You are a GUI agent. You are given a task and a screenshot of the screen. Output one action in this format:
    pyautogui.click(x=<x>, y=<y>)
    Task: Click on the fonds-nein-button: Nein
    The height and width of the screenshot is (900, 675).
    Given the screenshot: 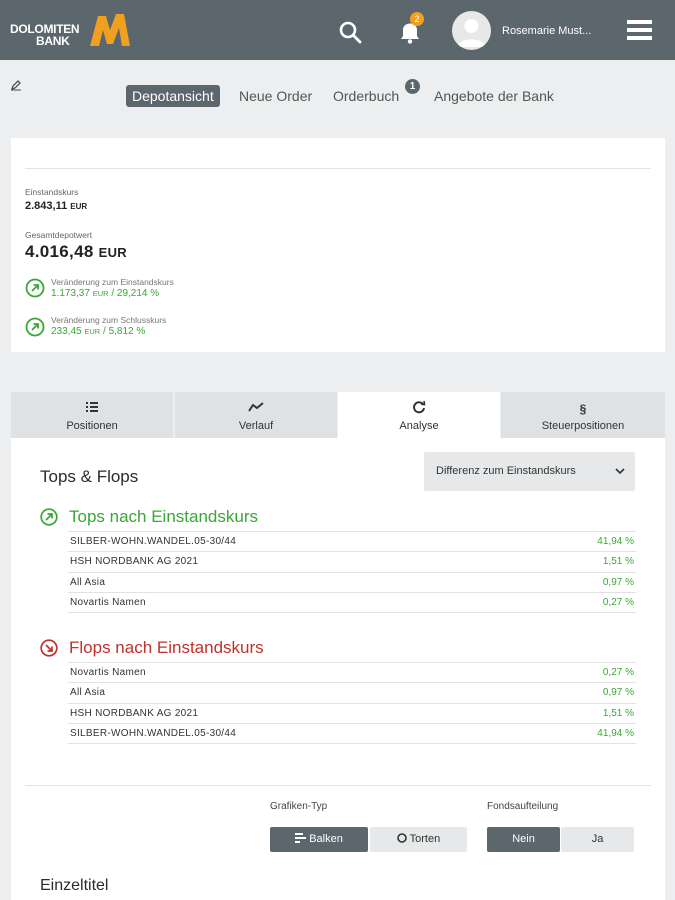 What is the action you would take?
    pyautogui.click(x=523, y=839)
    